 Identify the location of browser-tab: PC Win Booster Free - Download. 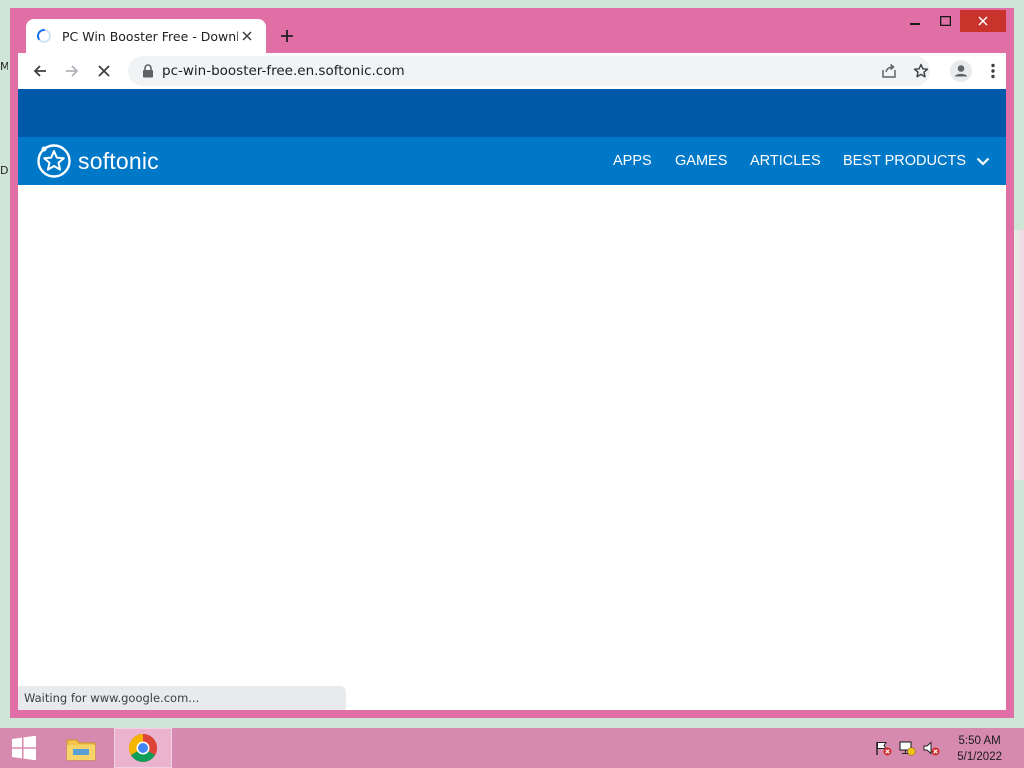
(146, 36).